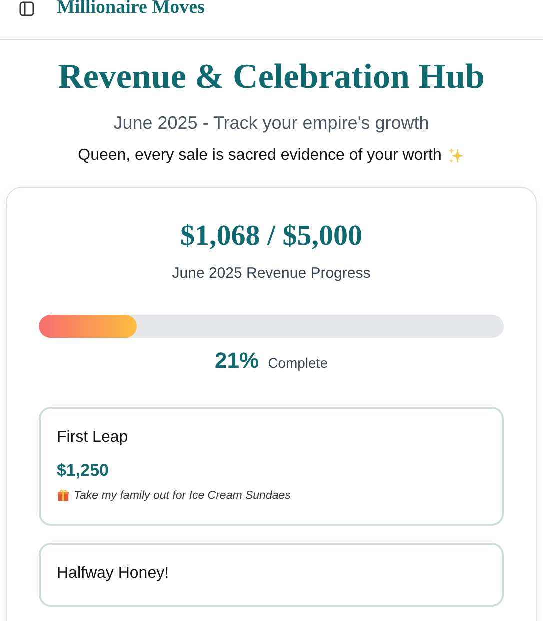  Describe the element at coordinates (93, 438) in the screenshot. I see `milestone-title: First Leap` at that location.